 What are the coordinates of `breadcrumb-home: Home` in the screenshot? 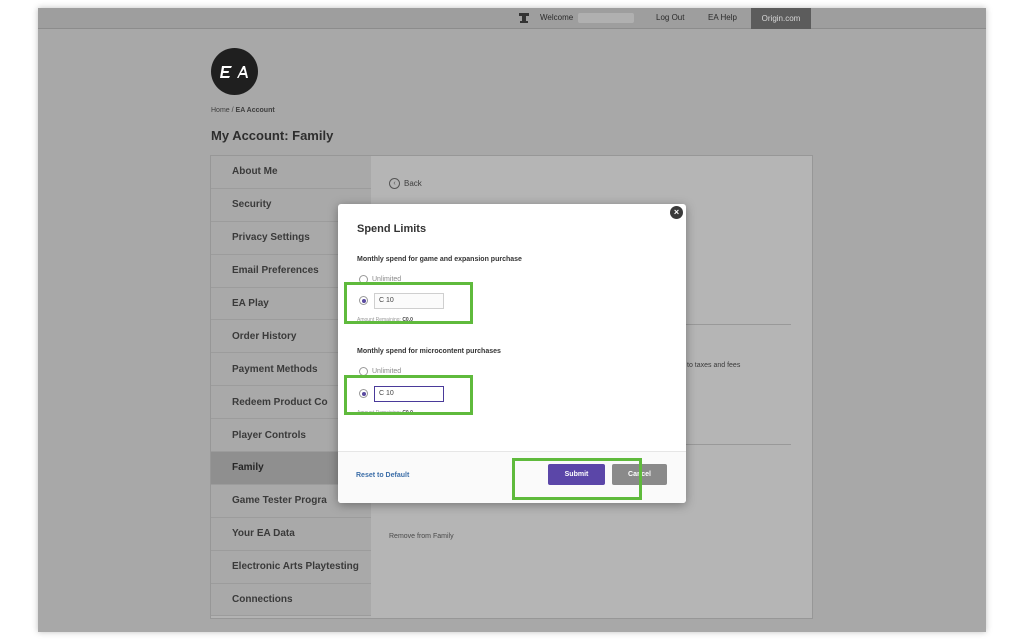 It's located at (220, 110).